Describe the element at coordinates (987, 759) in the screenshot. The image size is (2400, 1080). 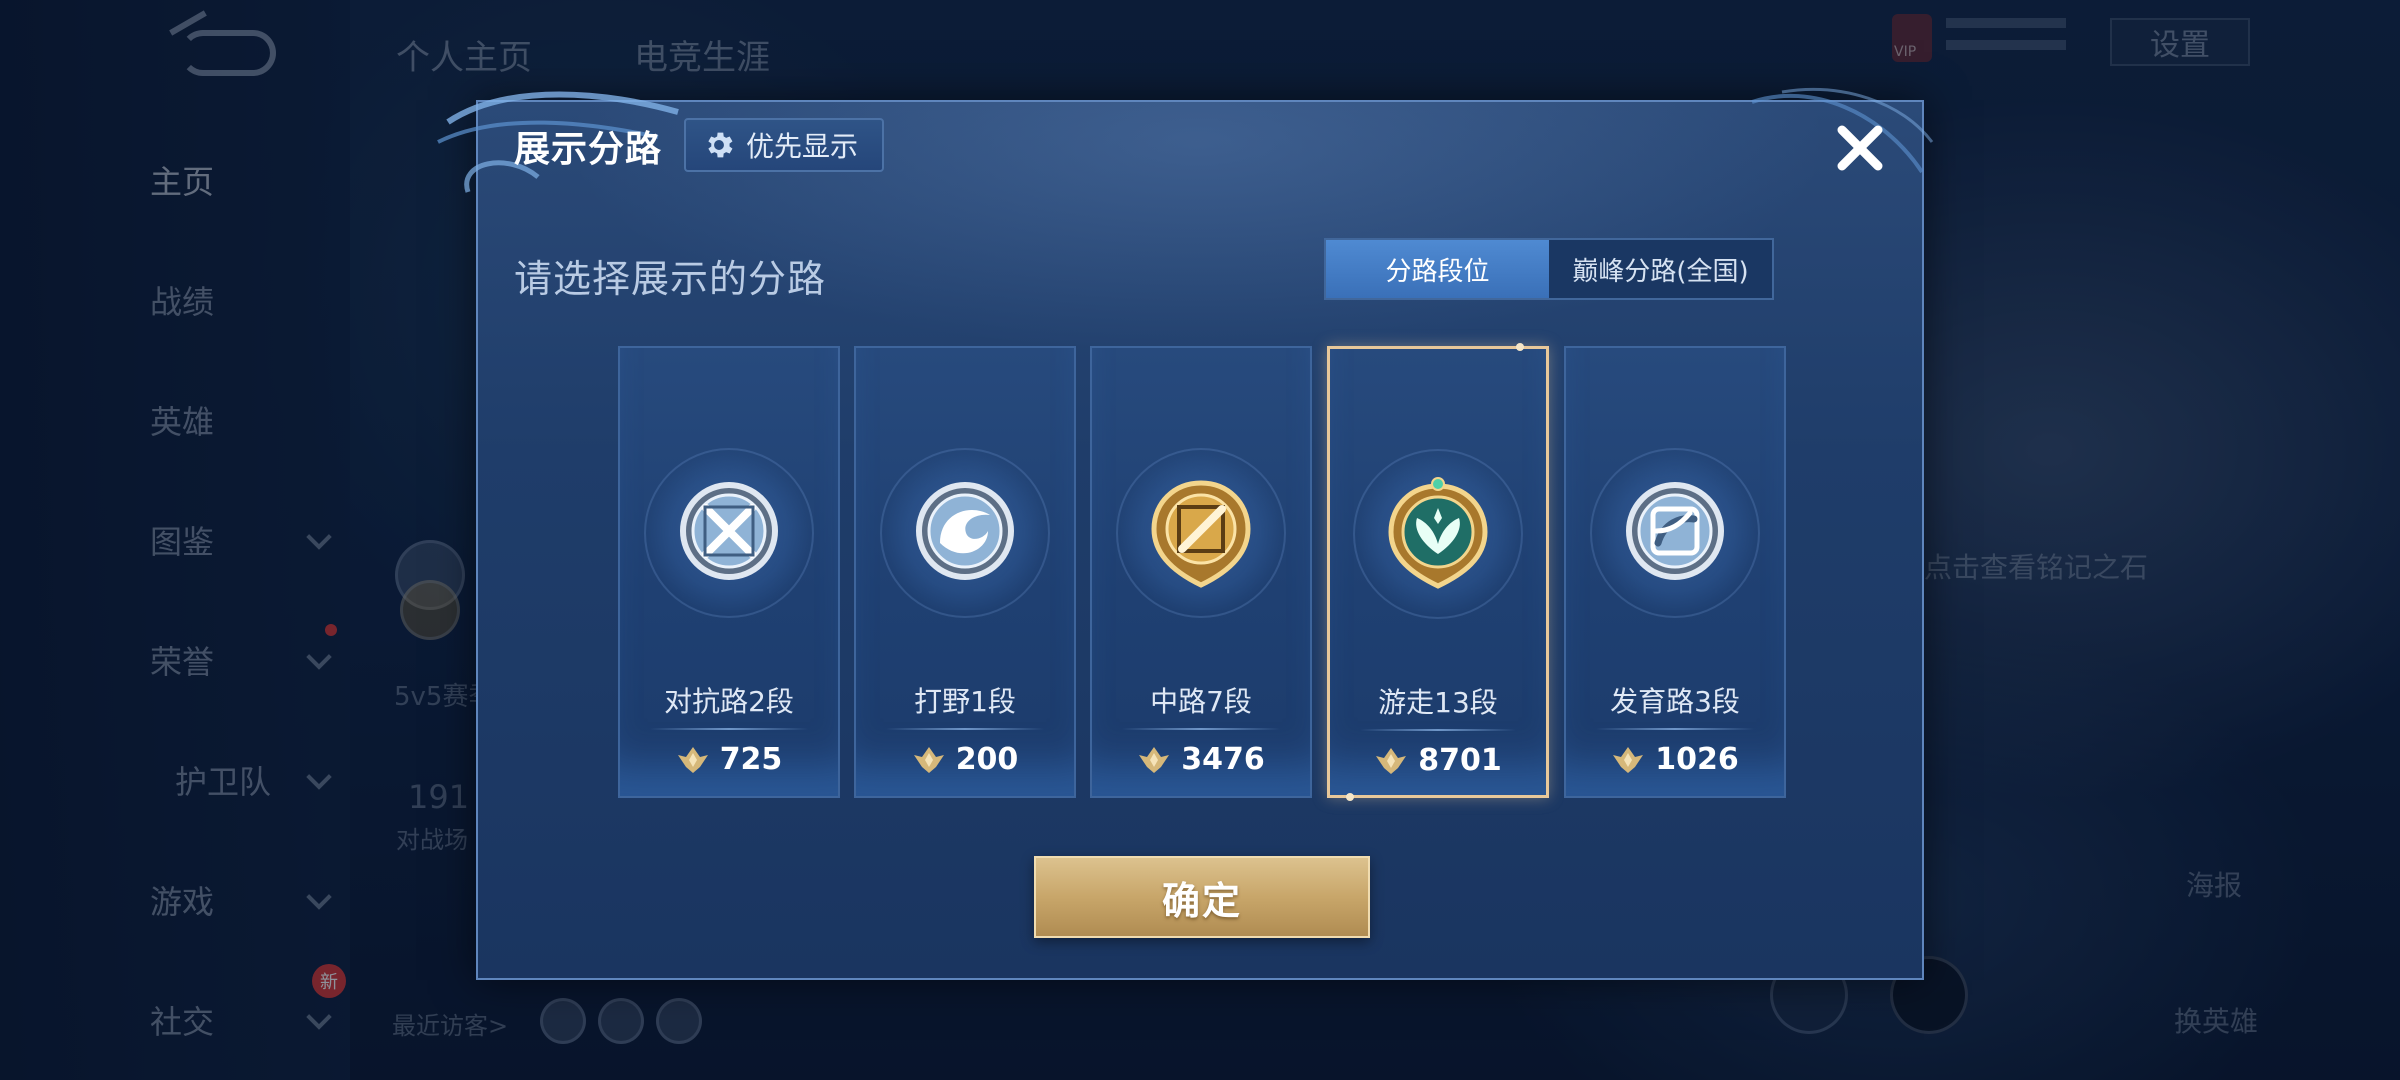
I see `lane-score-value: 200` at that location.